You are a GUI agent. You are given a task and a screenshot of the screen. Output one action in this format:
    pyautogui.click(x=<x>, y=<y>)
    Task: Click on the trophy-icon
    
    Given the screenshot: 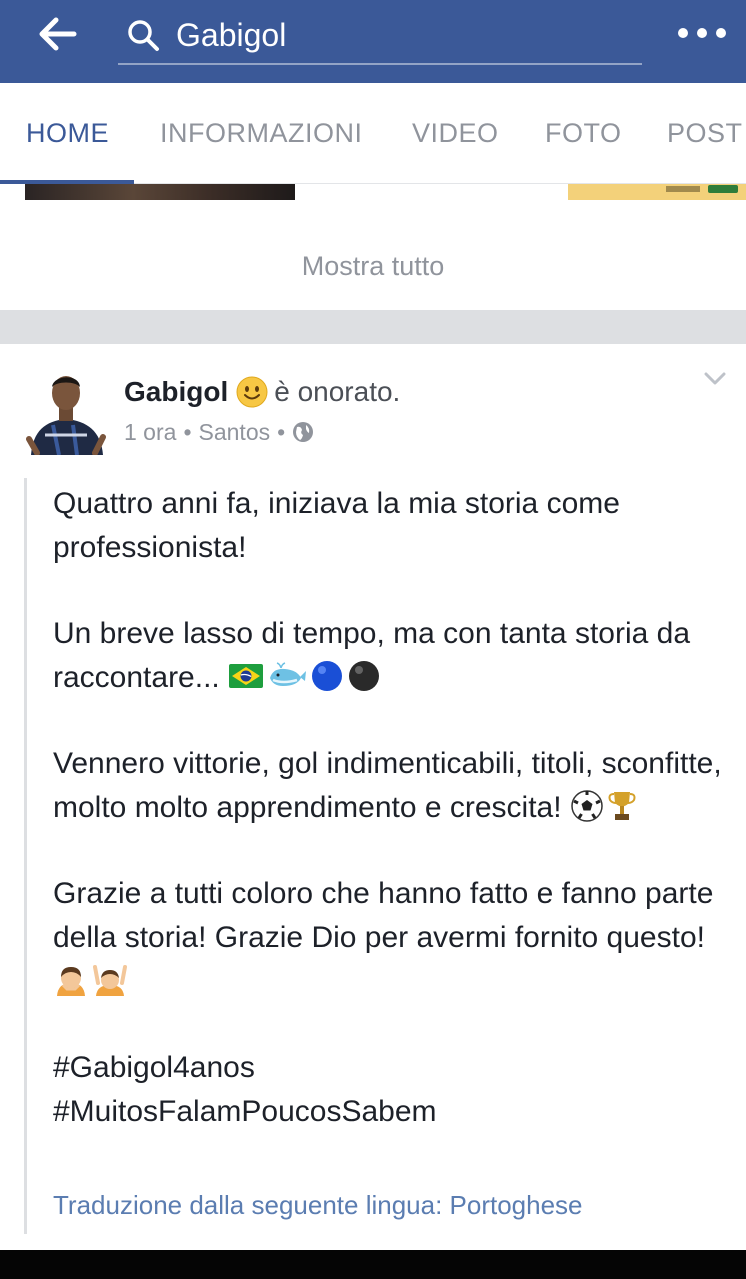 What is the action you would take?
    pyautogui.click(x=622, y=806)
    